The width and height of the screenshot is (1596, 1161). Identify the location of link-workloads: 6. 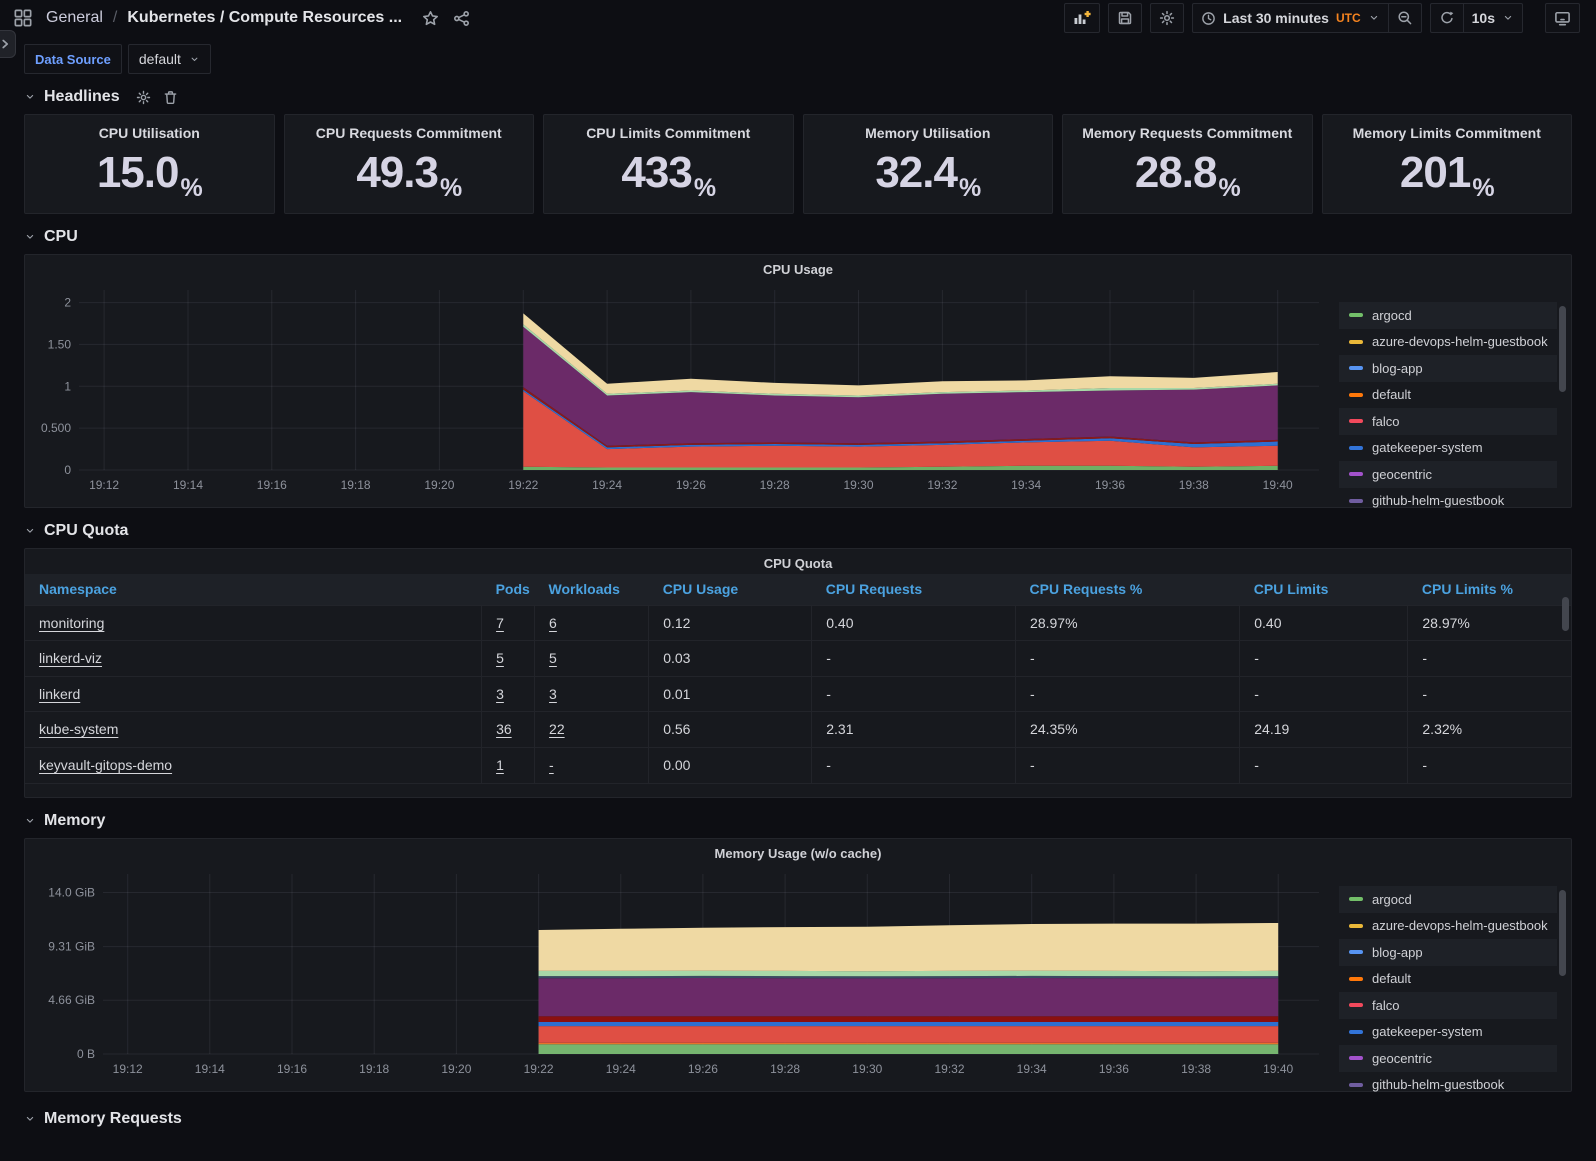
(553, 623).